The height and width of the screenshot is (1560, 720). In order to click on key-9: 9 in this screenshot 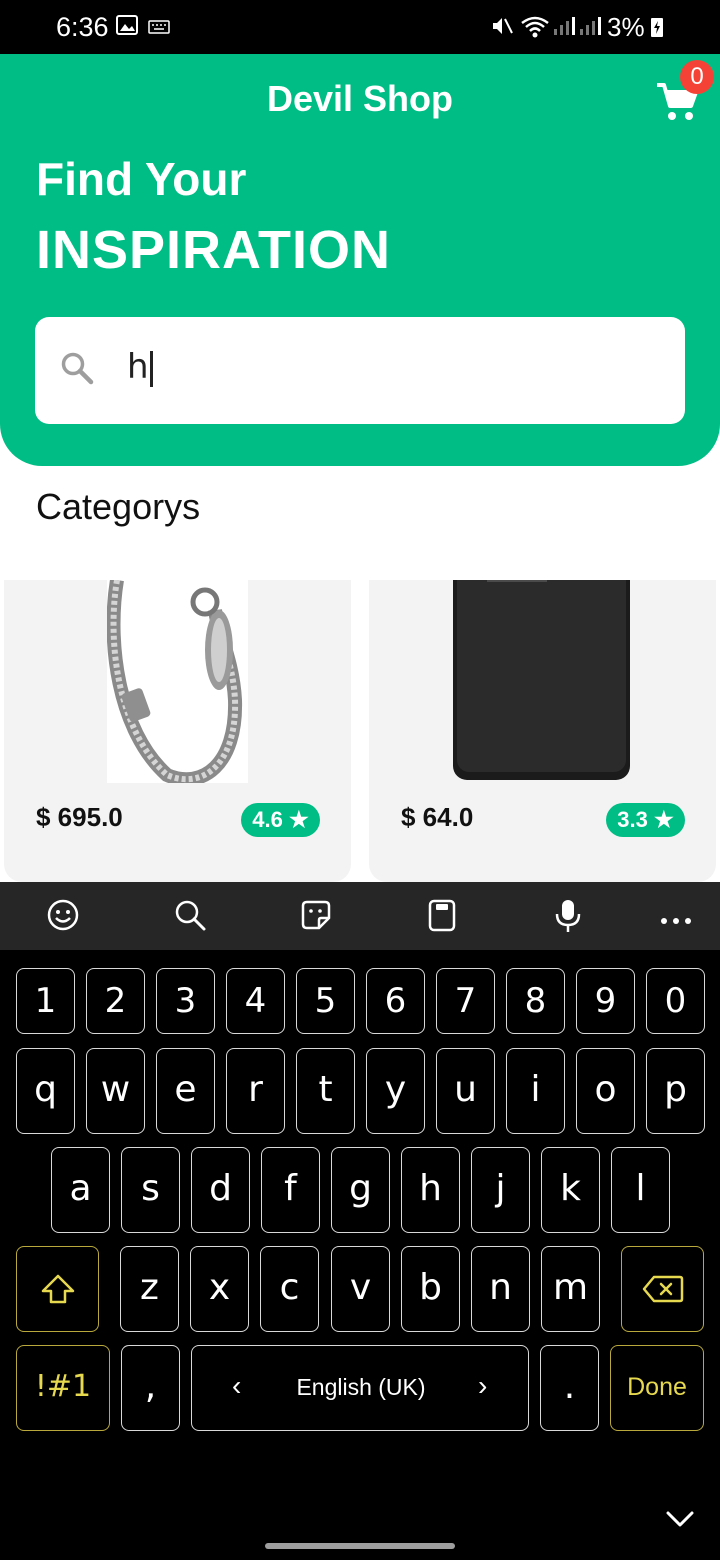, I will do `click(605, 1001)`.